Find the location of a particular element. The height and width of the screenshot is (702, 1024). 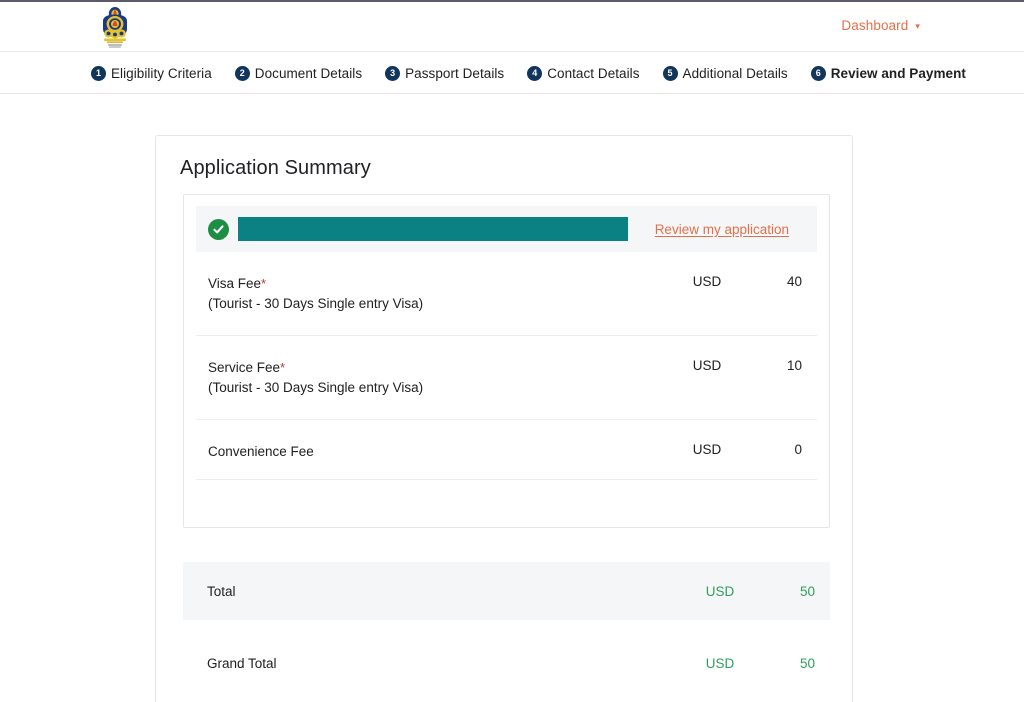

site-header: Dashboard ▾ is located at coordinates (512, 27).